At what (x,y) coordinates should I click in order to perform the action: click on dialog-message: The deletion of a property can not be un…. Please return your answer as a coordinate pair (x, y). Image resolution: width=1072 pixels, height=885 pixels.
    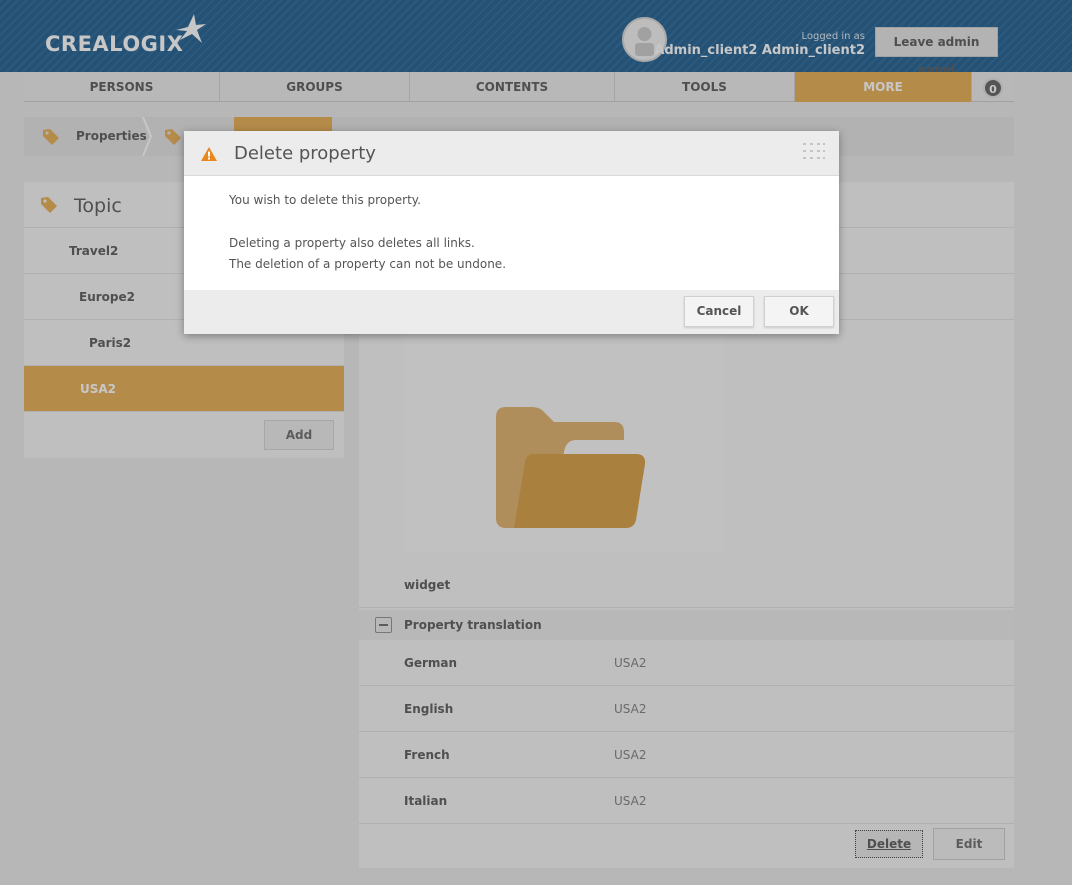
    Looking at the image, I should click on (368, 264).